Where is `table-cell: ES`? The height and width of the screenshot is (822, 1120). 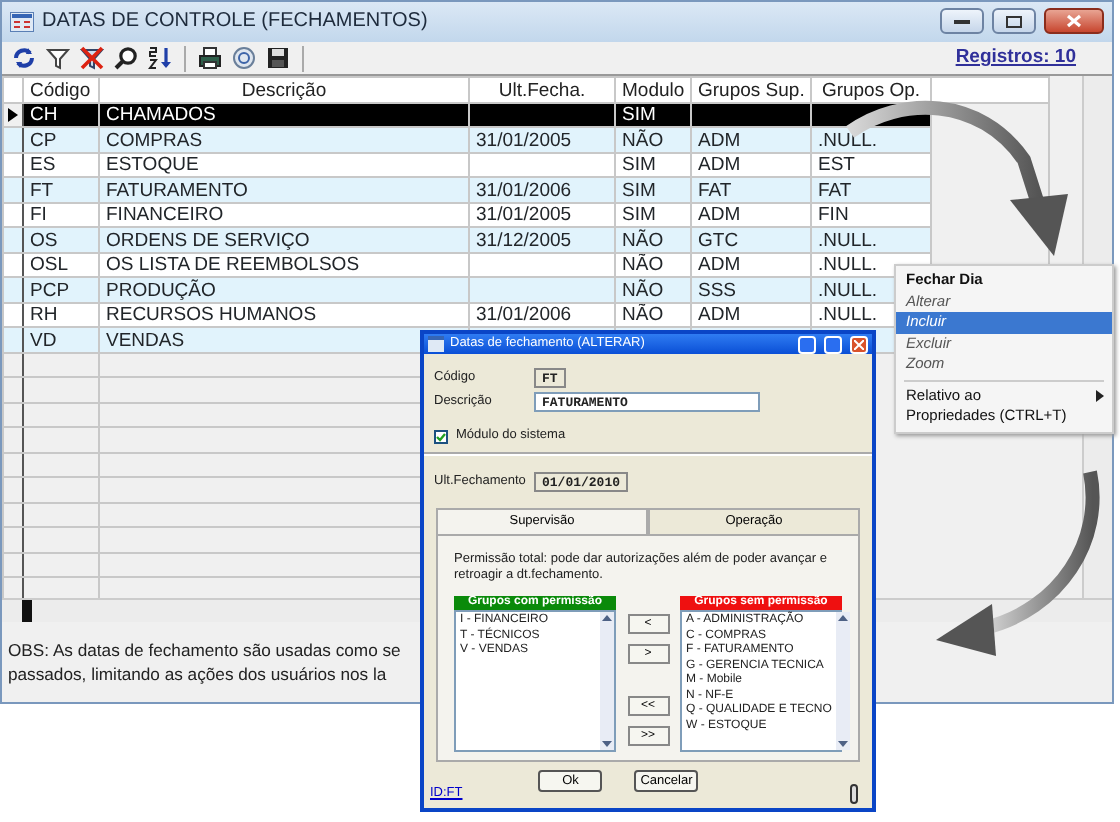 table-cell: ES is located at coordinates (43, 165).